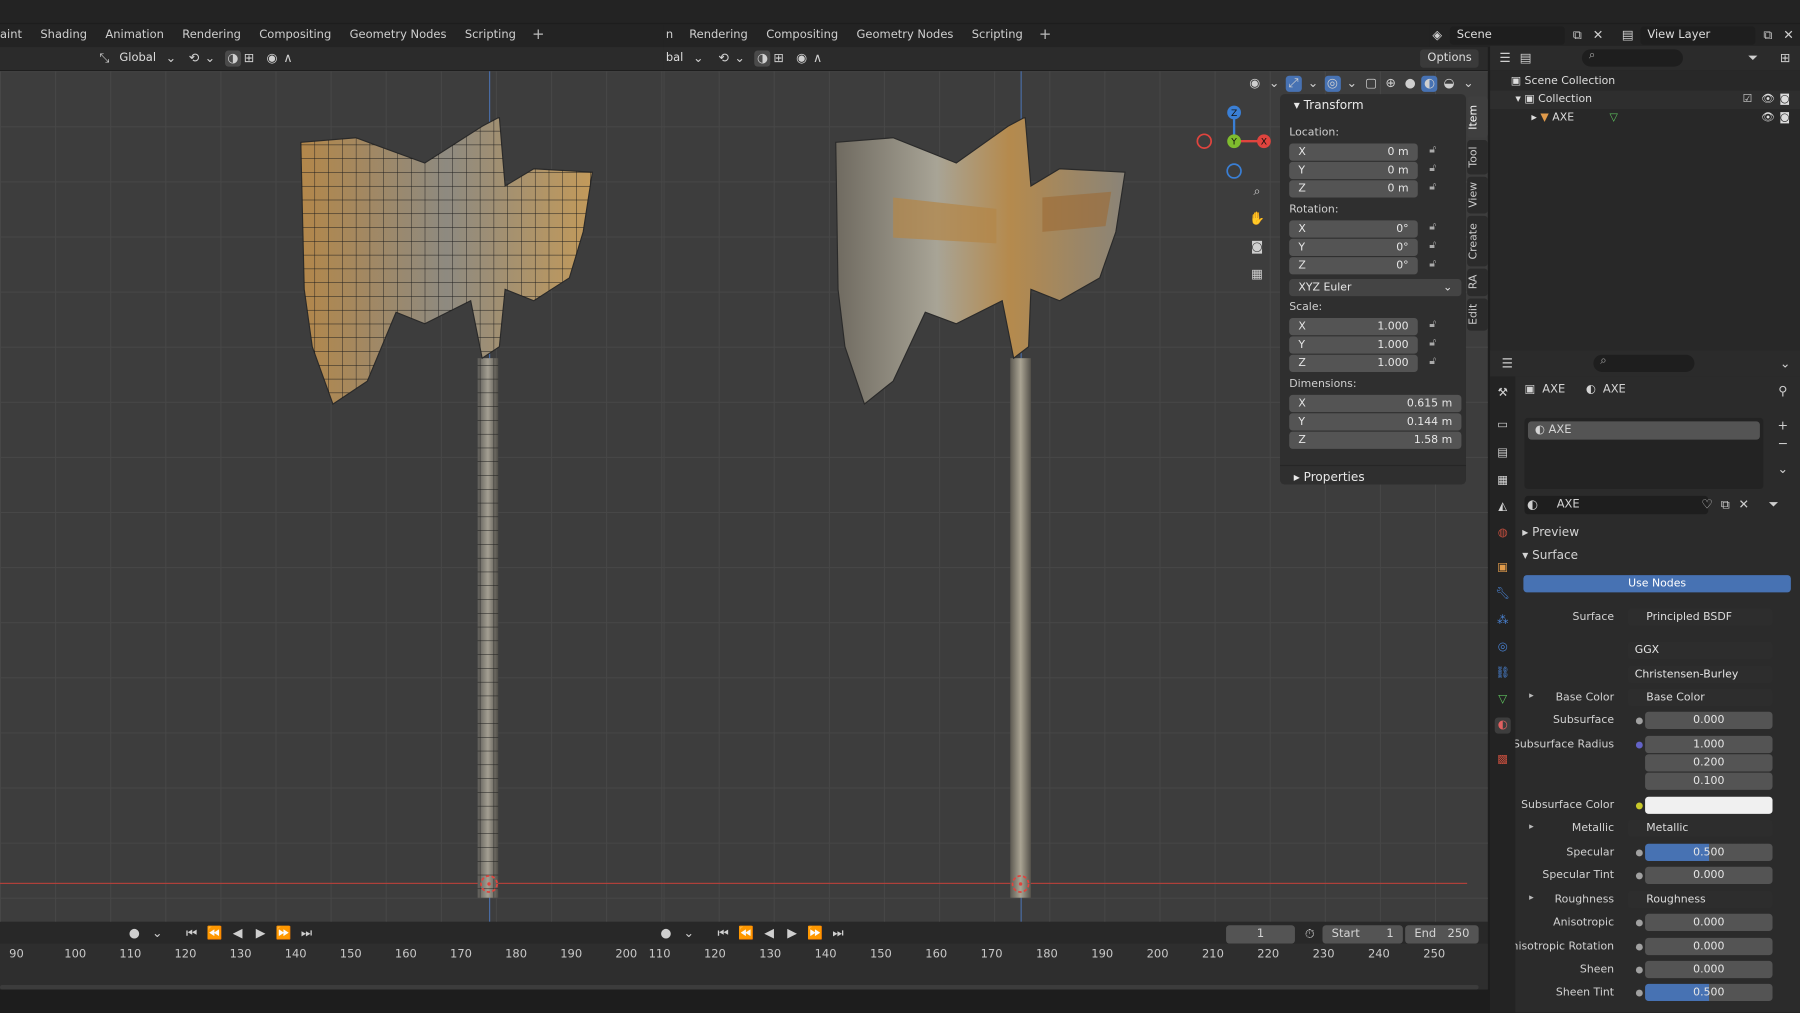 This screenshot has height=1013, width=1800. I want to click on outliner-scene-collection: ▣ Scene Collection, so click(1645, 81).